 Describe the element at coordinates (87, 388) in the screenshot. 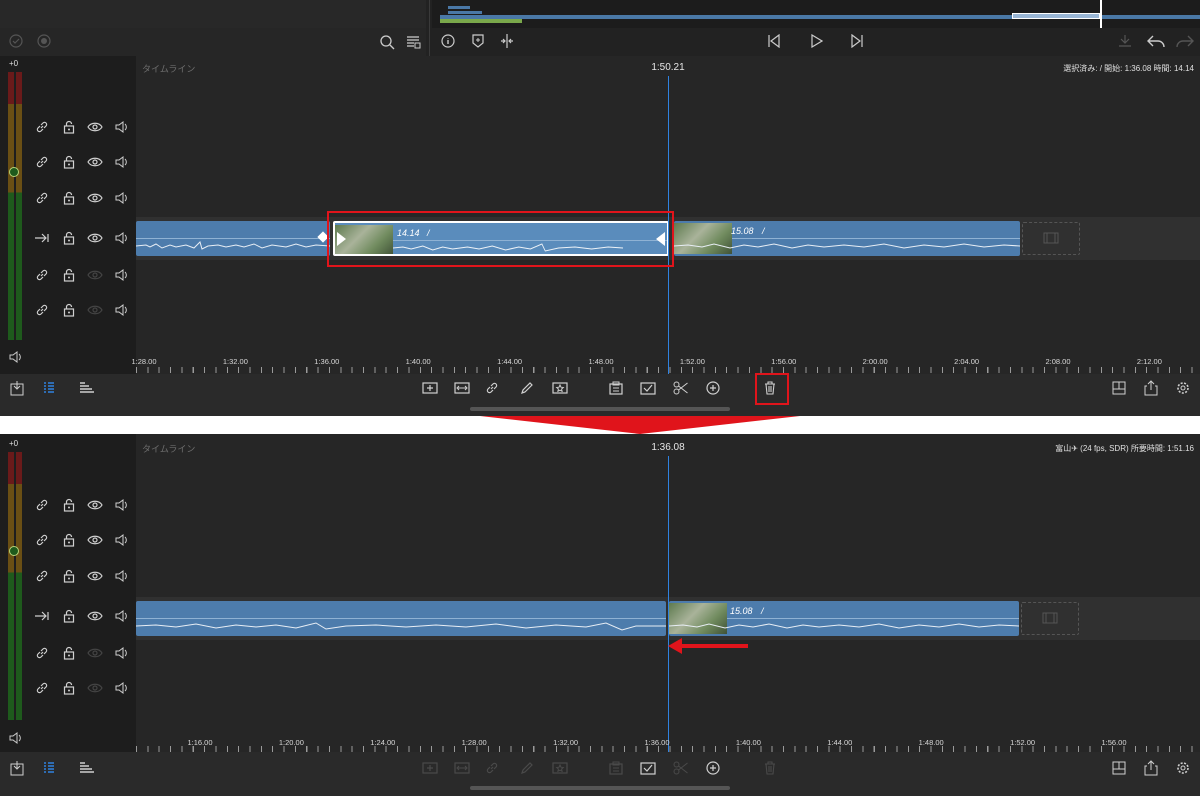

I see `timeline-view-icon` at that location.